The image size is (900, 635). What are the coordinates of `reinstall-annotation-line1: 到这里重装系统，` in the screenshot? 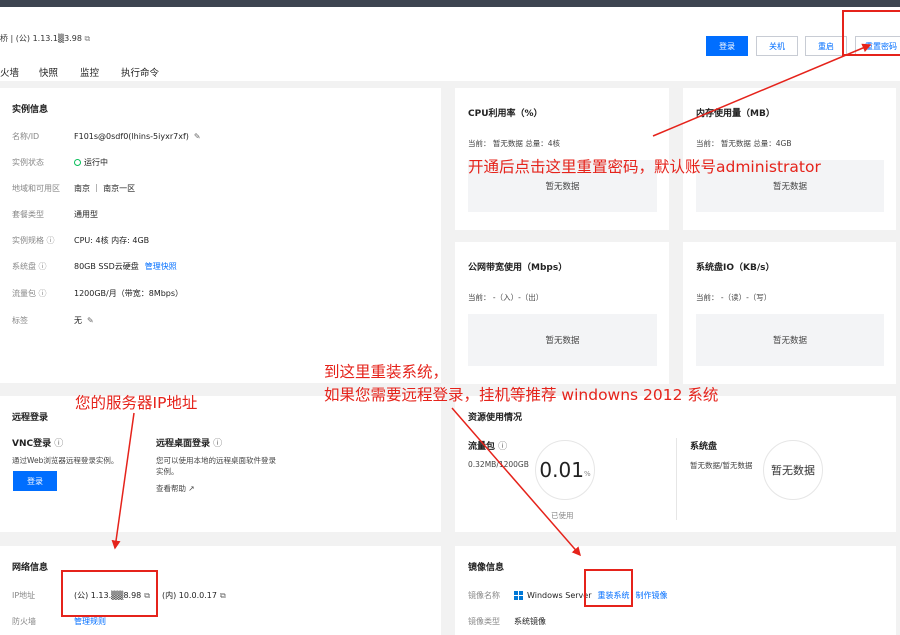 It's located at (386, 372).